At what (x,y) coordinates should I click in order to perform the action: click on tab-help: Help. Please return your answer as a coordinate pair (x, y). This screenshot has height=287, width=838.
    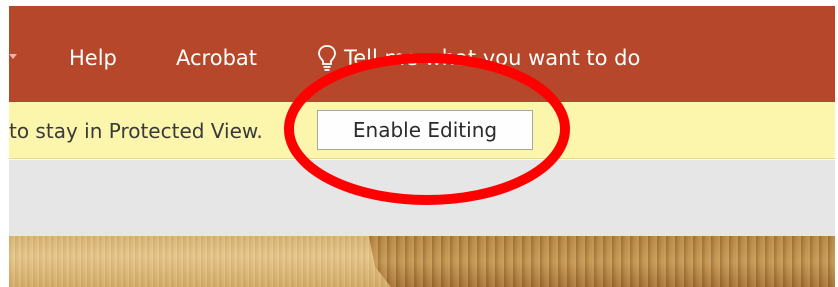
    Looking at the image, I should click on (93, 58).